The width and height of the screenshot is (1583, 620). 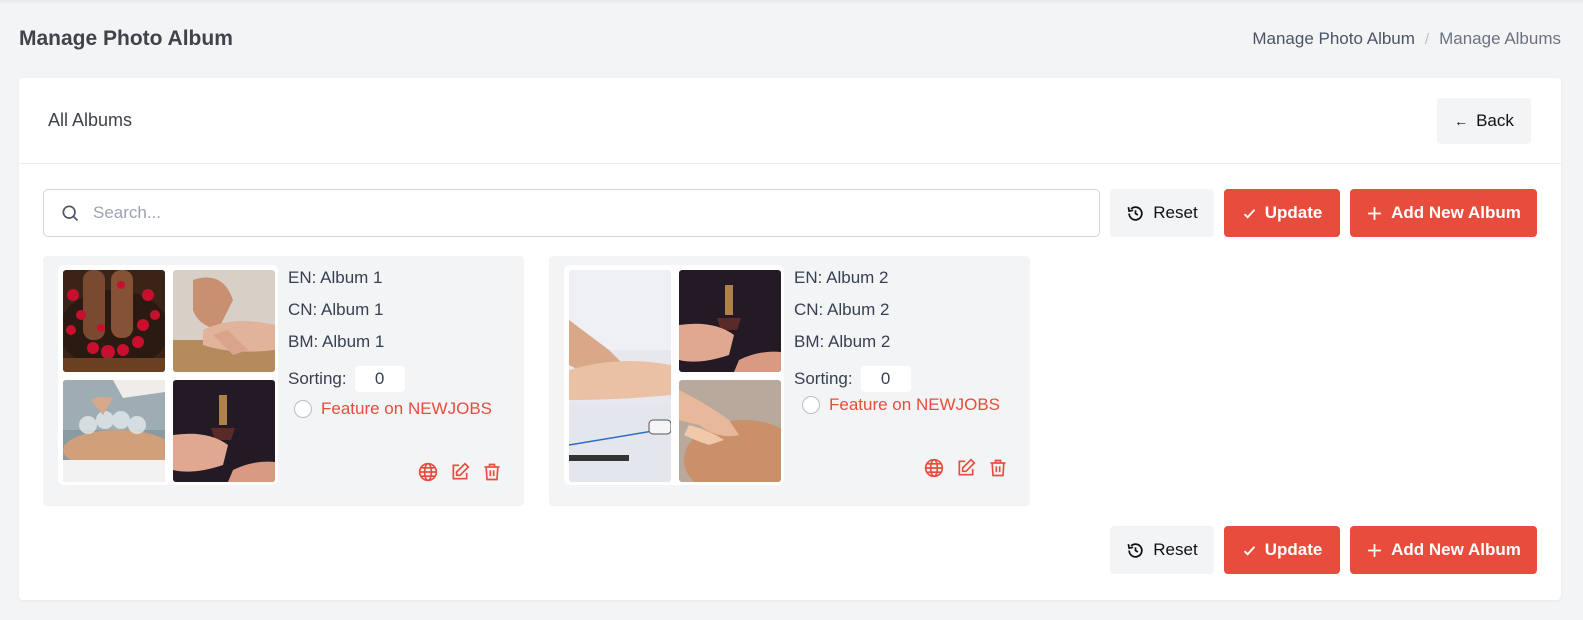 I want to click on top-shadow, so click(x=791, y=2).